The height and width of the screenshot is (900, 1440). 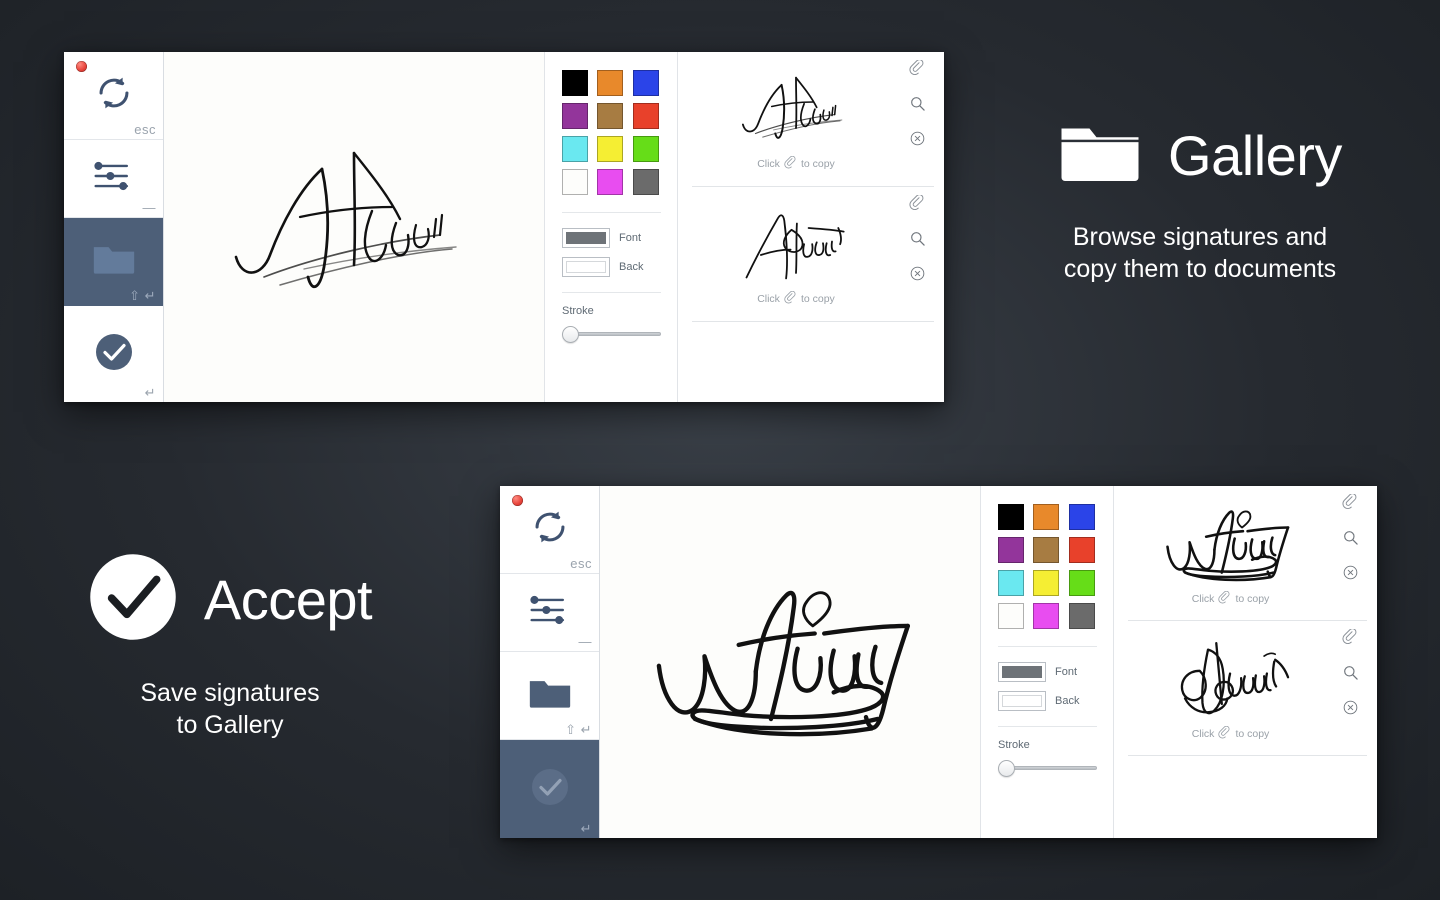 What do you see at coordinates (230, 599) in the screenshot?
I see `promo-accept-head: Accept` at bounding box center [230, 599].